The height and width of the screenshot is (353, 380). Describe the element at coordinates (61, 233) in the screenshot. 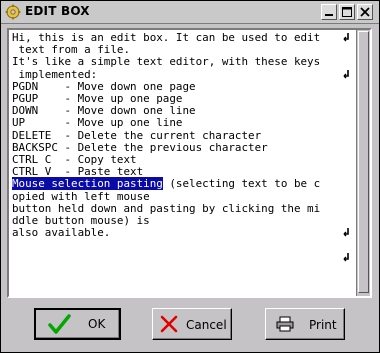

I see `editor-line: also available.` at that location.